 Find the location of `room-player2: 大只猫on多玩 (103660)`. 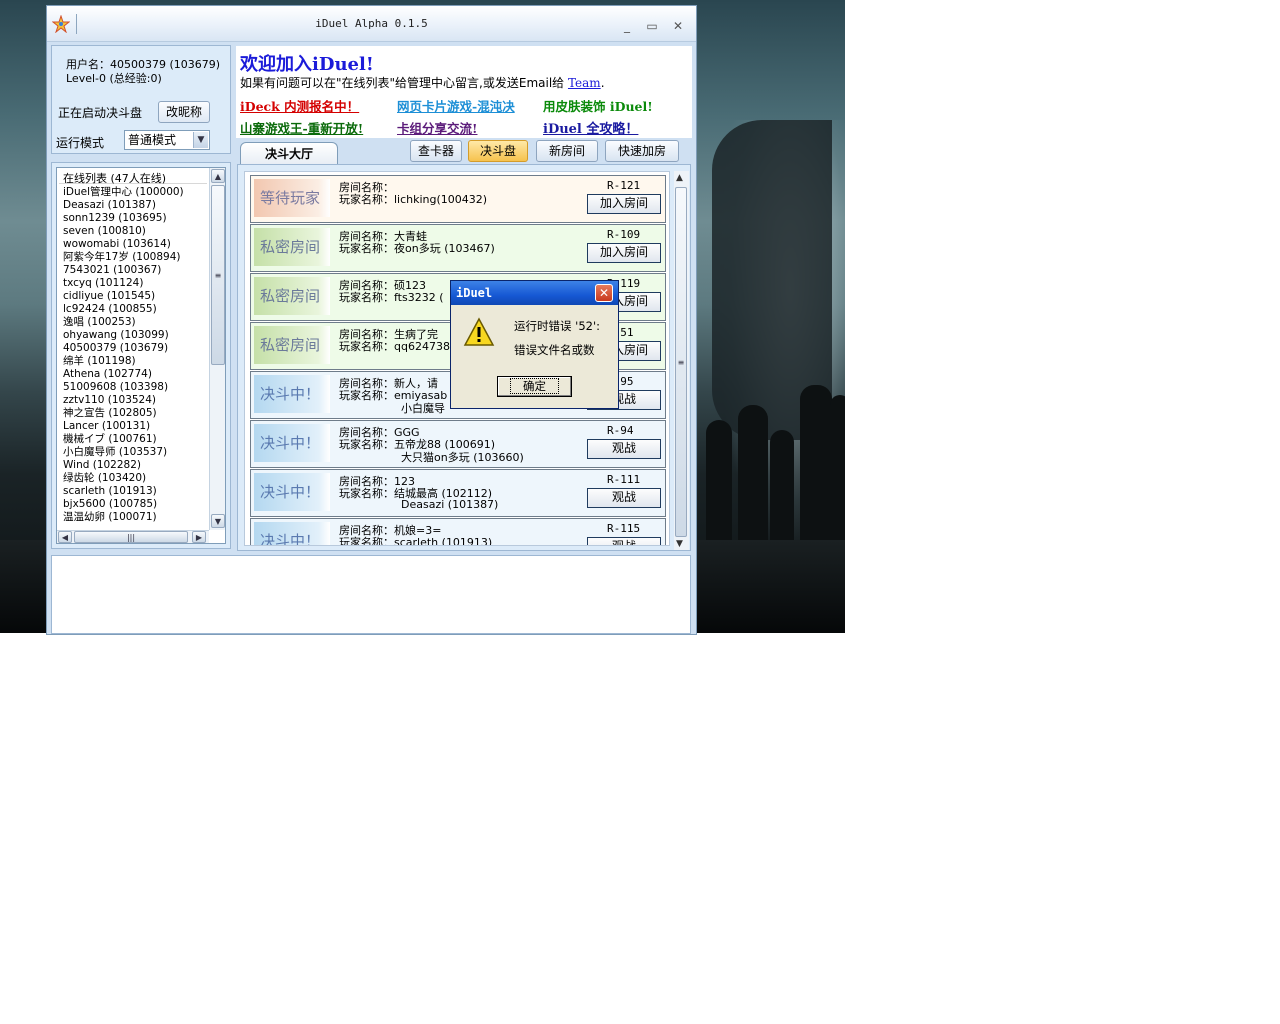

room-player2: 大只猫on多玩 (103660) is located at coordinates (462, 457).